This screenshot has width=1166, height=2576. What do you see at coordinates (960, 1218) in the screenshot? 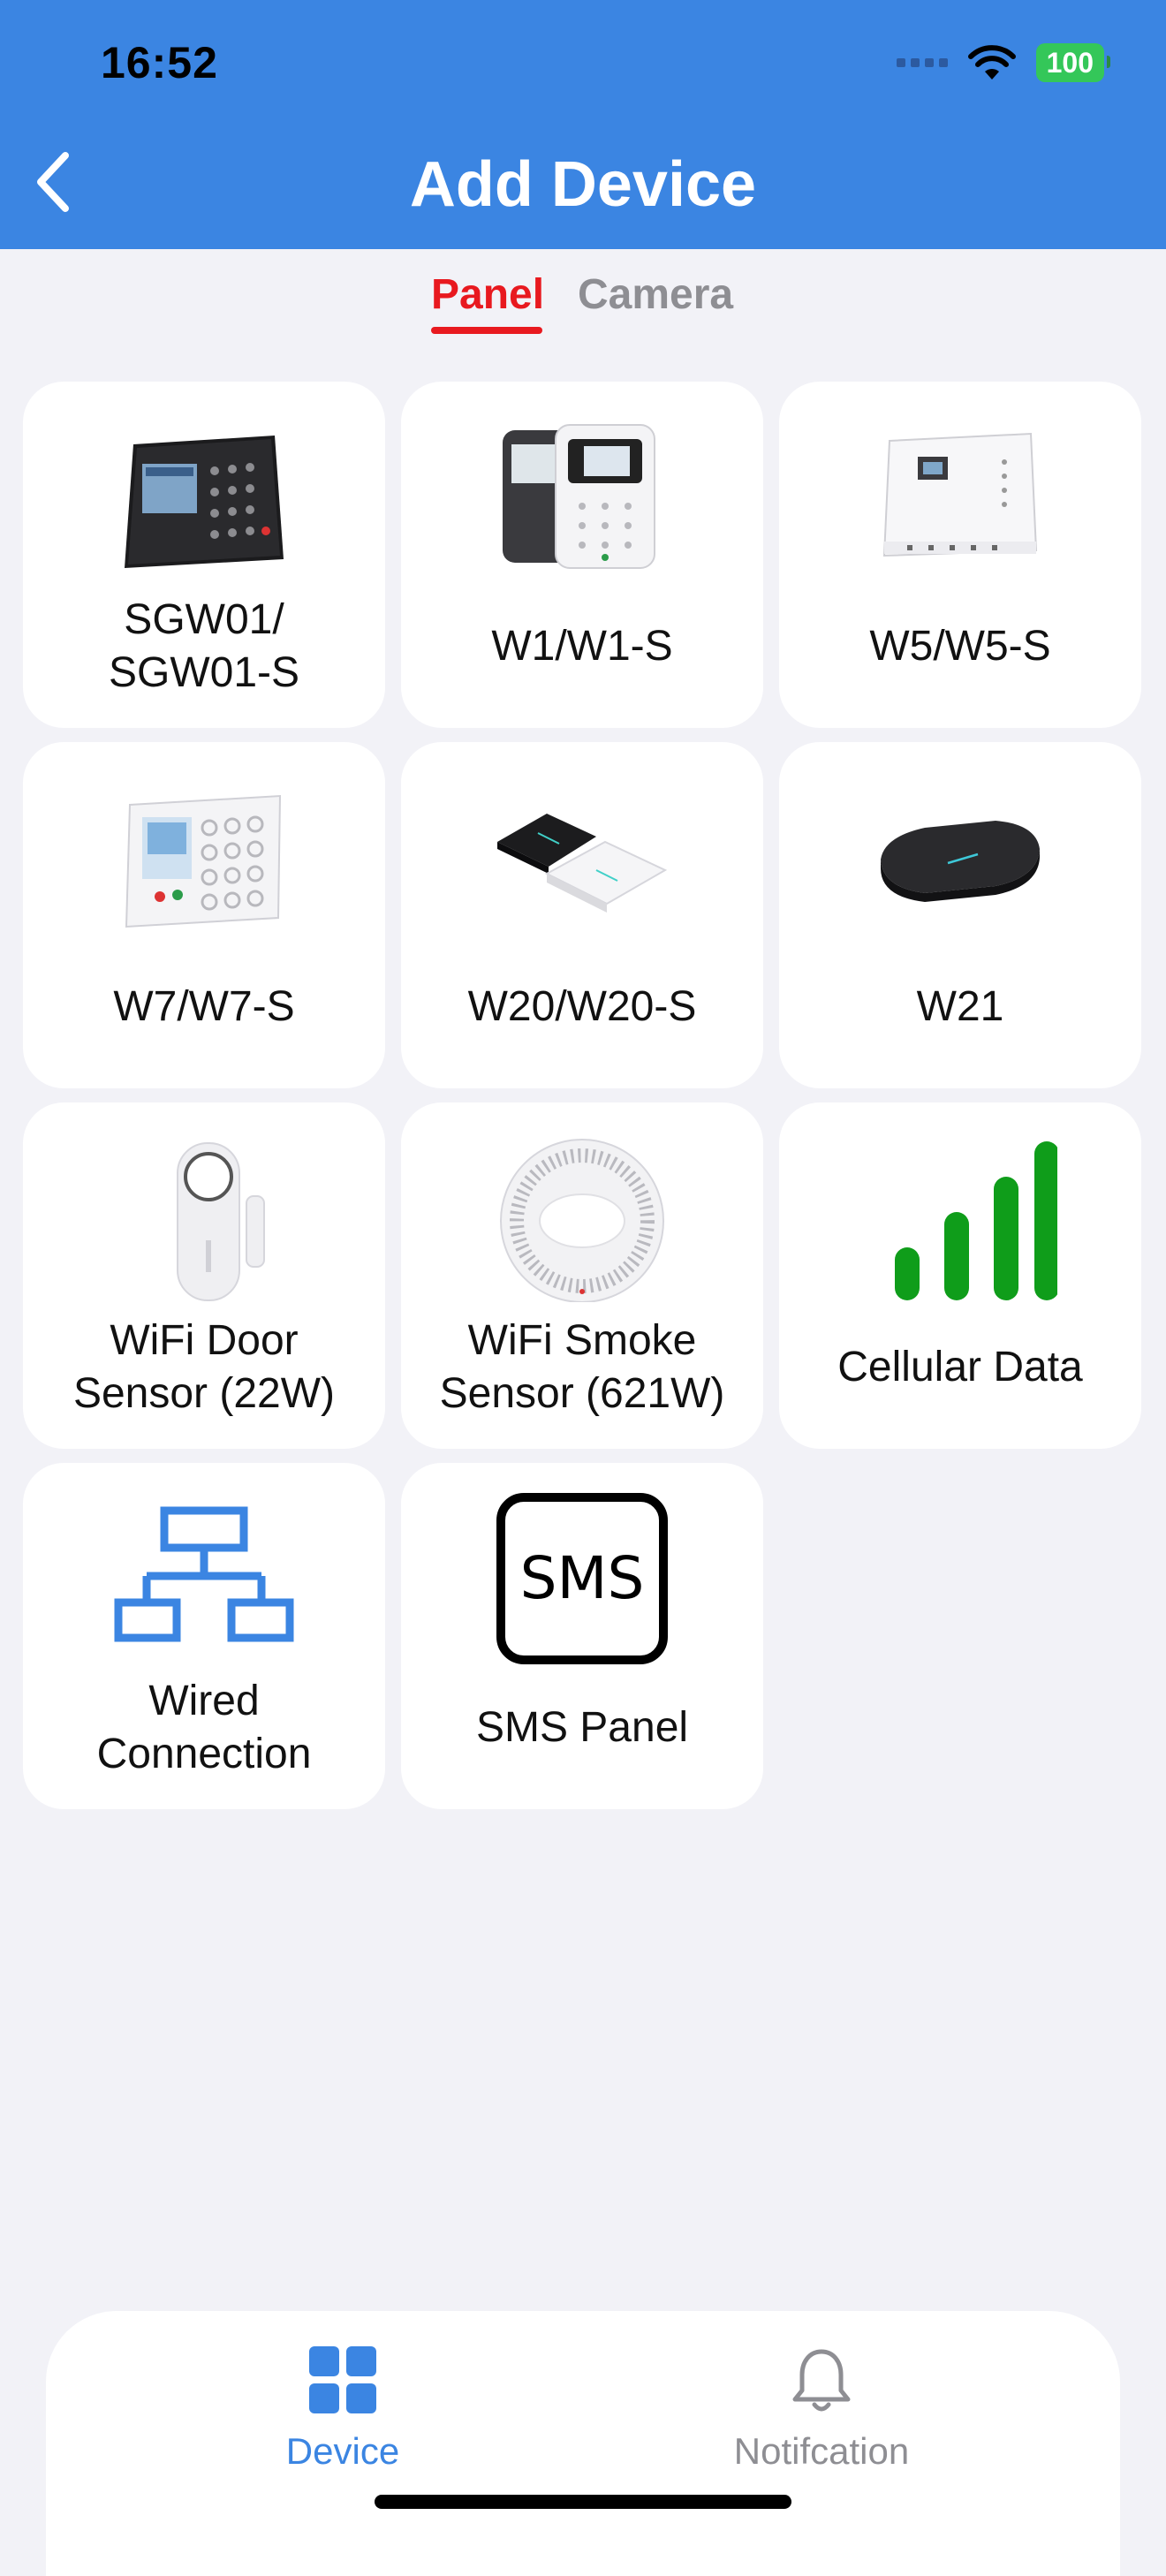
I see `cellular-signal-bars-icon` at bounding box center [960, 1218].